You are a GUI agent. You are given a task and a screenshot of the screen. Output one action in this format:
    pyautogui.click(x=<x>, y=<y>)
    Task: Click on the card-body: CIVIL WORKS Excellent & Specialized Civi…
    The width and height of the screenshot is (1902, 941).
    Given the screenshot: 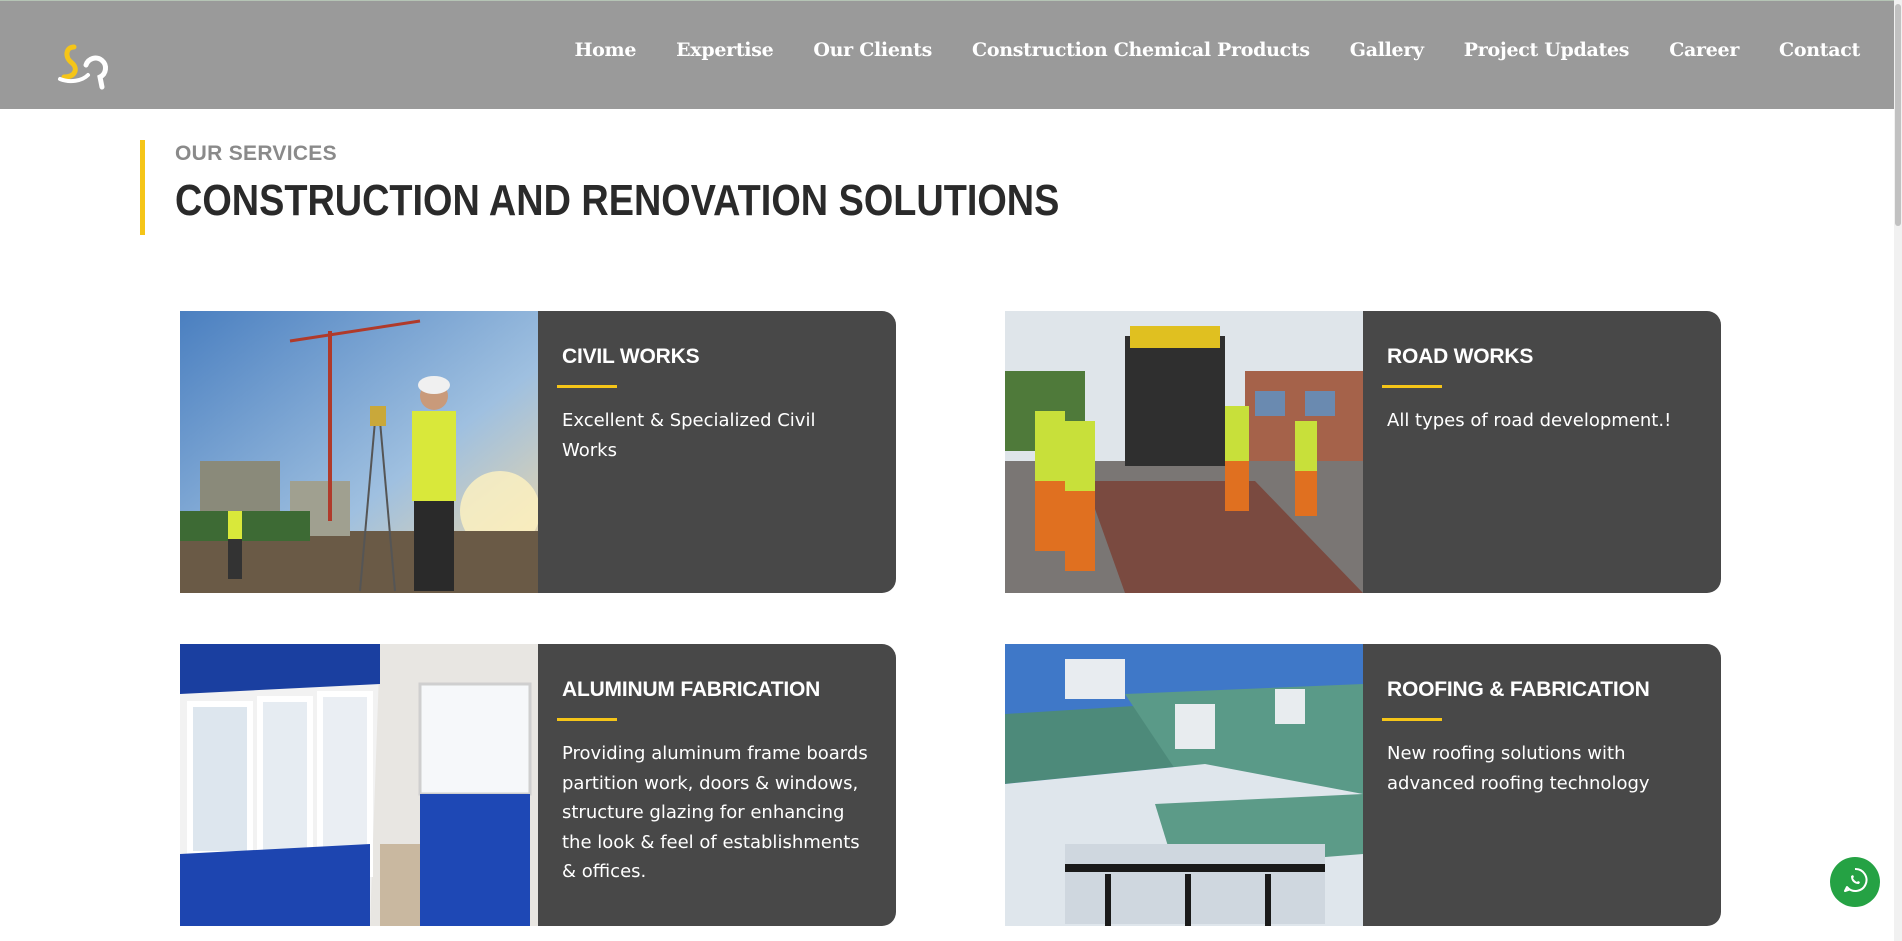 What is the action you would take?
    pyautogui.click(x=717, y=452)
    